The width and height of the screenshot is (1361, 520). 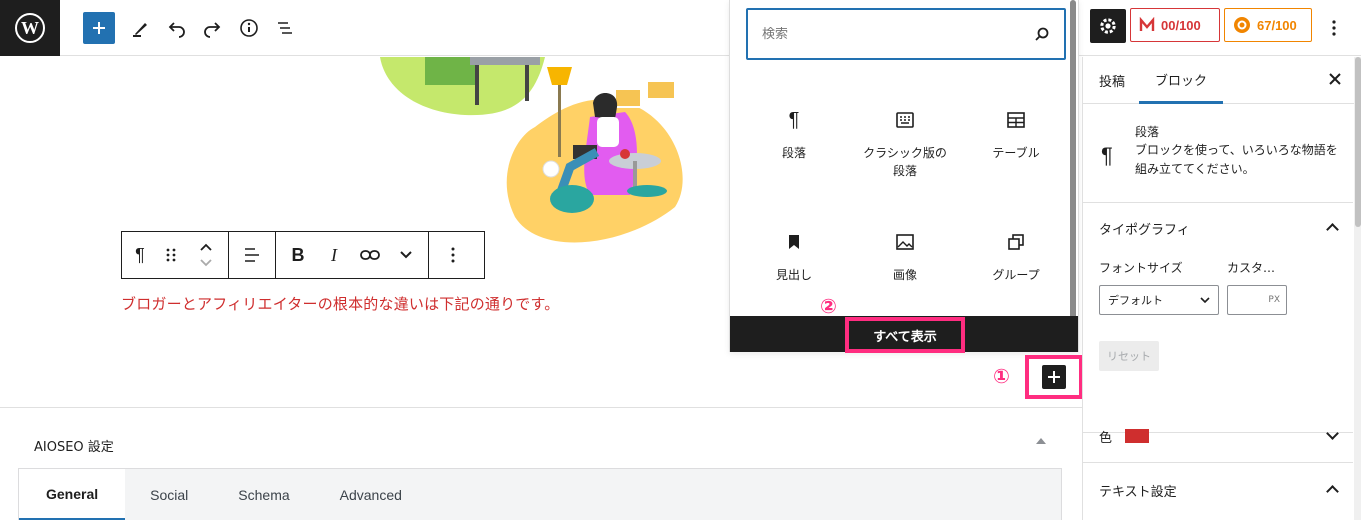 I want to click on m-score-button: 00/100, so click(x=1175, y=25).